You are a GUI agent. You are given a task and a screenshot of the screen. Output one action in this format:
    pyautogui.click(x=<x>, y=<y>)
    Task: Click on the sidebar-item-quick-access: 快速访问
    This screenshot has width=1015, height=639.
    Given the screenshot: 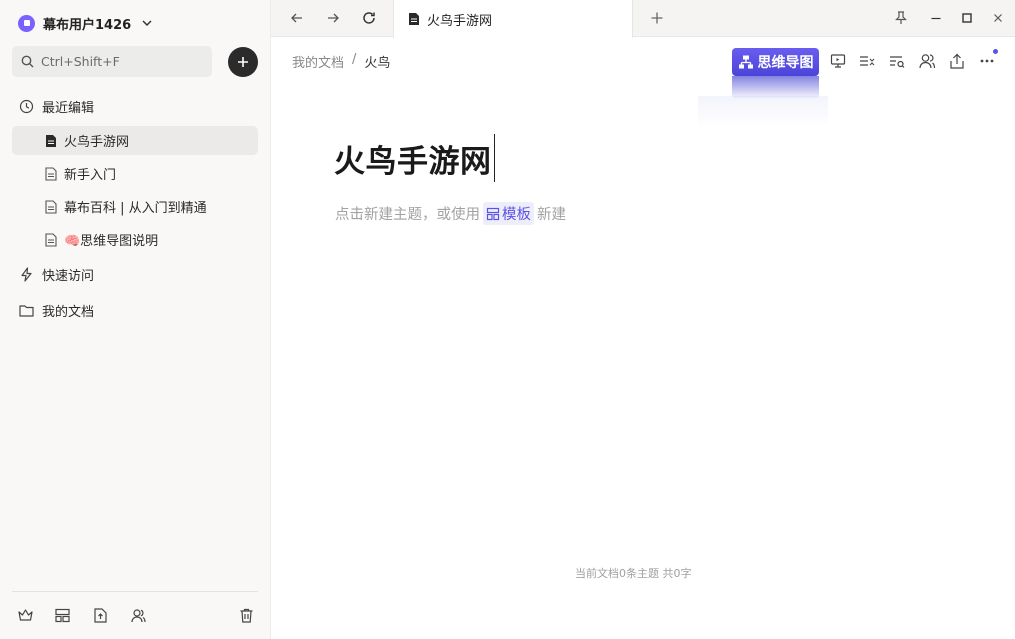 What is the action you would take?
    pyautogui.click(x=135, y=274)
    